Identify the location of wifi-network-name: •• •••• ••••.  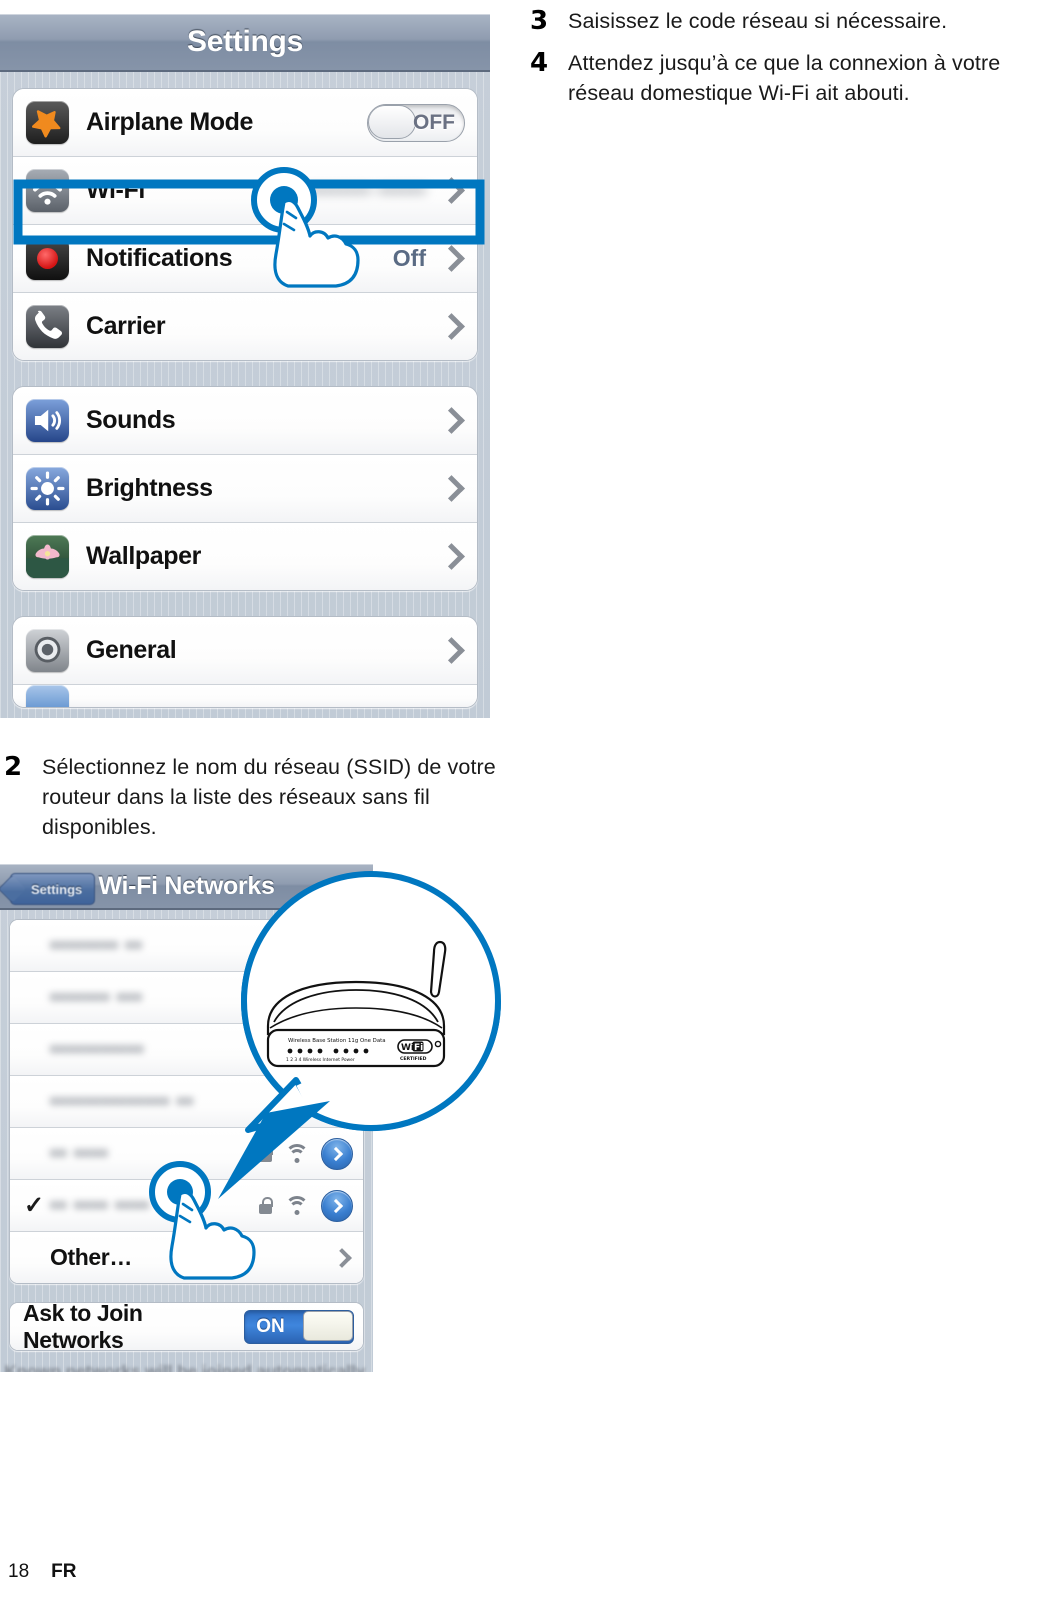
(100, 1205).